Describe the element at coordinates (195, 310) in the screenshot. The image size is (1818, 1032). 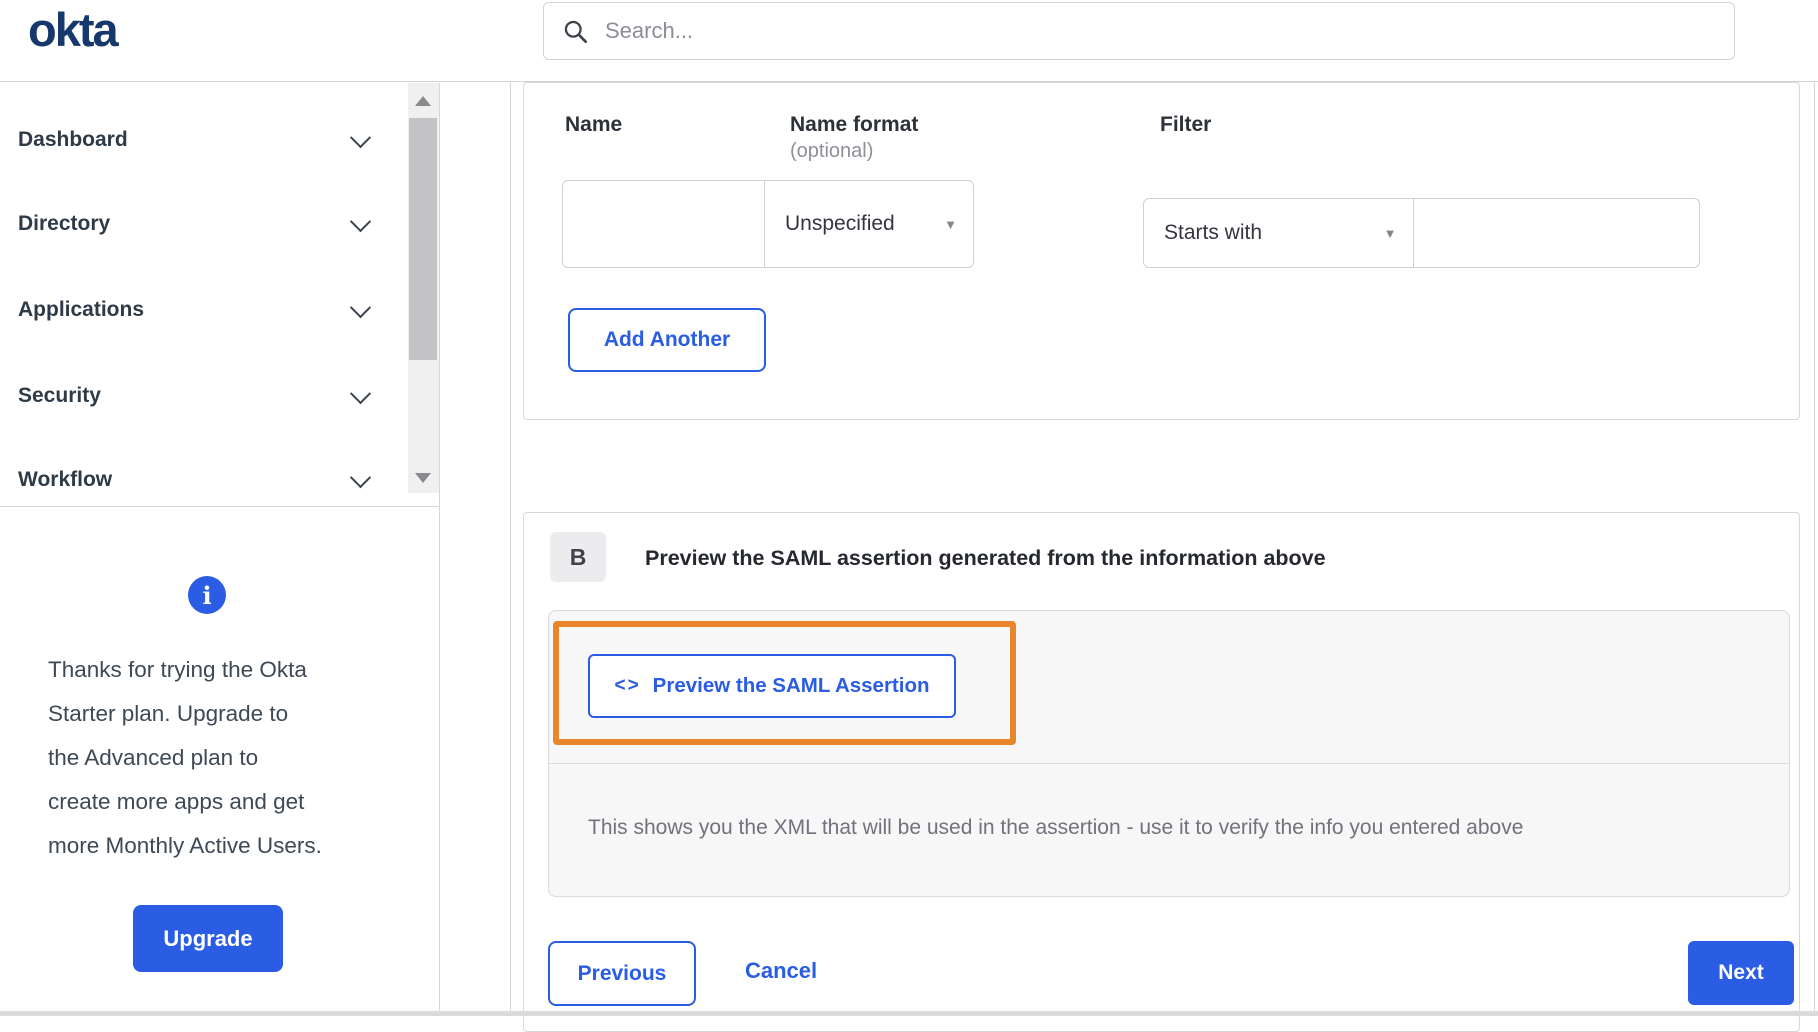
I see `sidebar-item-applications: Applications` at that location.